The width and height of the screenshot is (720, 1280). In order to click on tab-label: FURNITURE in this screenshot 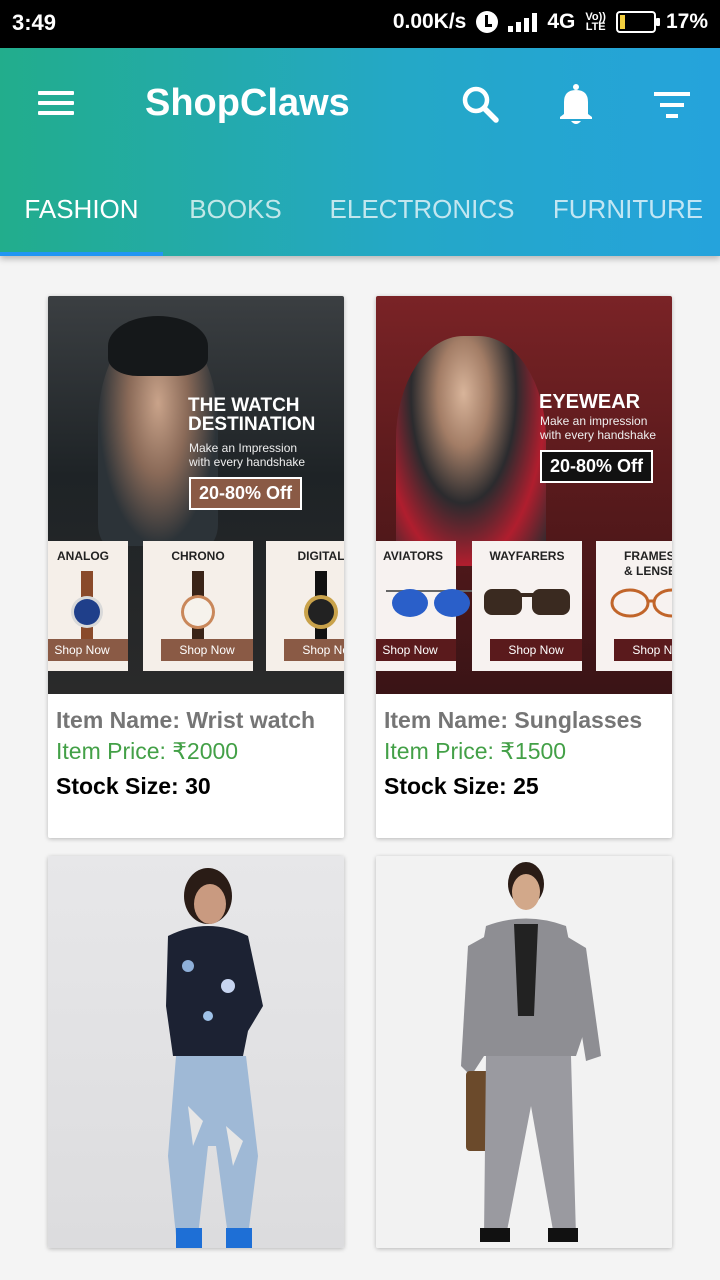, I will do `click(628, 209)`.